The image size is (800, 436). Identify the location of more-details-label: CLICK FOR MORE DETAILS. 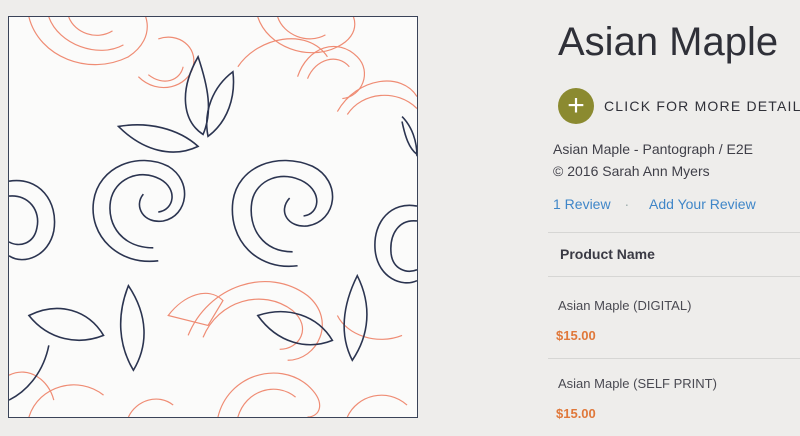
(702, 106).